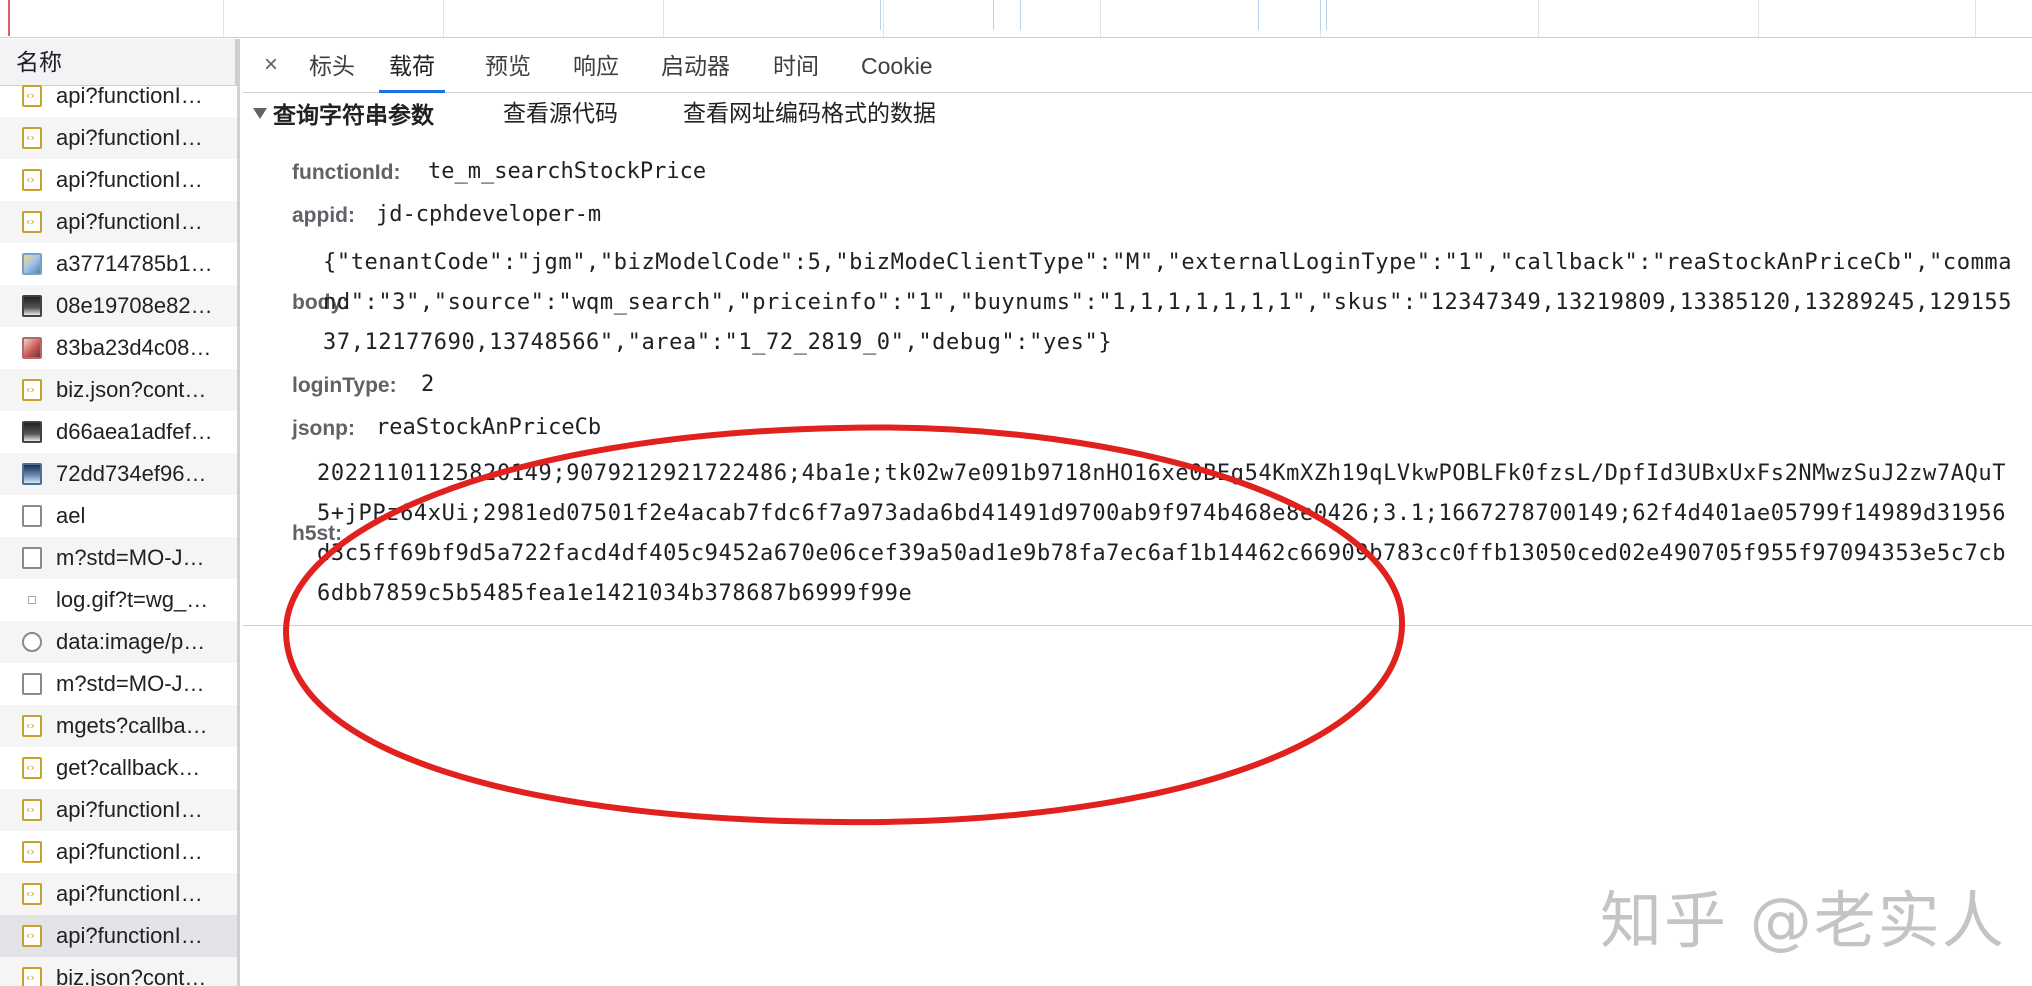  Describe the element at coordinates (344, 385) in the screenshot. I see `param-key-logintype: loginType:` at that location.